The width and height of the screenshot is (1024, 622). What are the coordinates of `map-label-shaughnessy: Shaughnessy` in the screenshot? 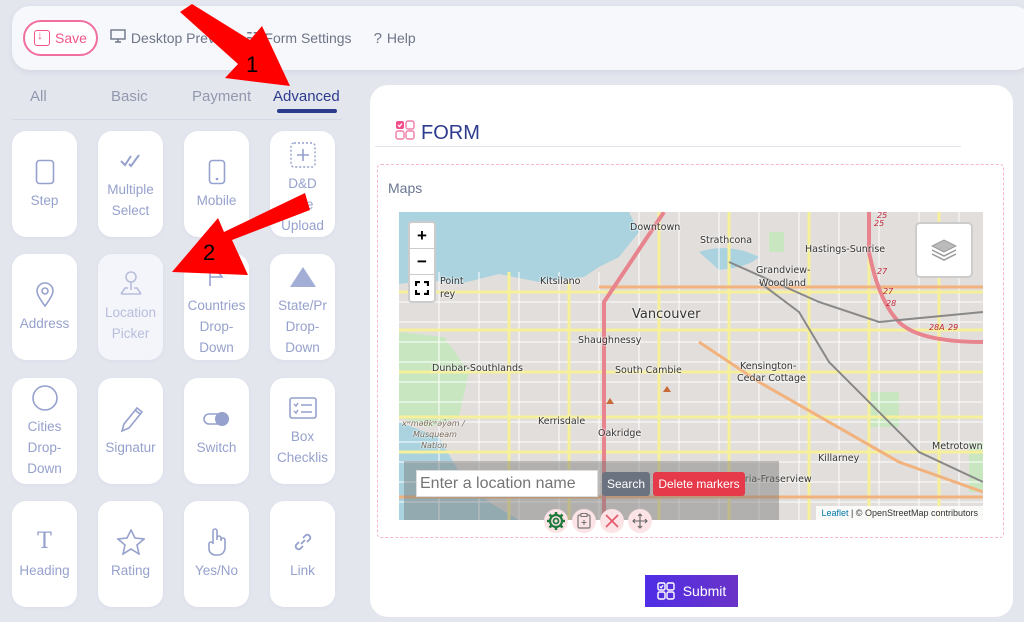 It's located at (610, 340).